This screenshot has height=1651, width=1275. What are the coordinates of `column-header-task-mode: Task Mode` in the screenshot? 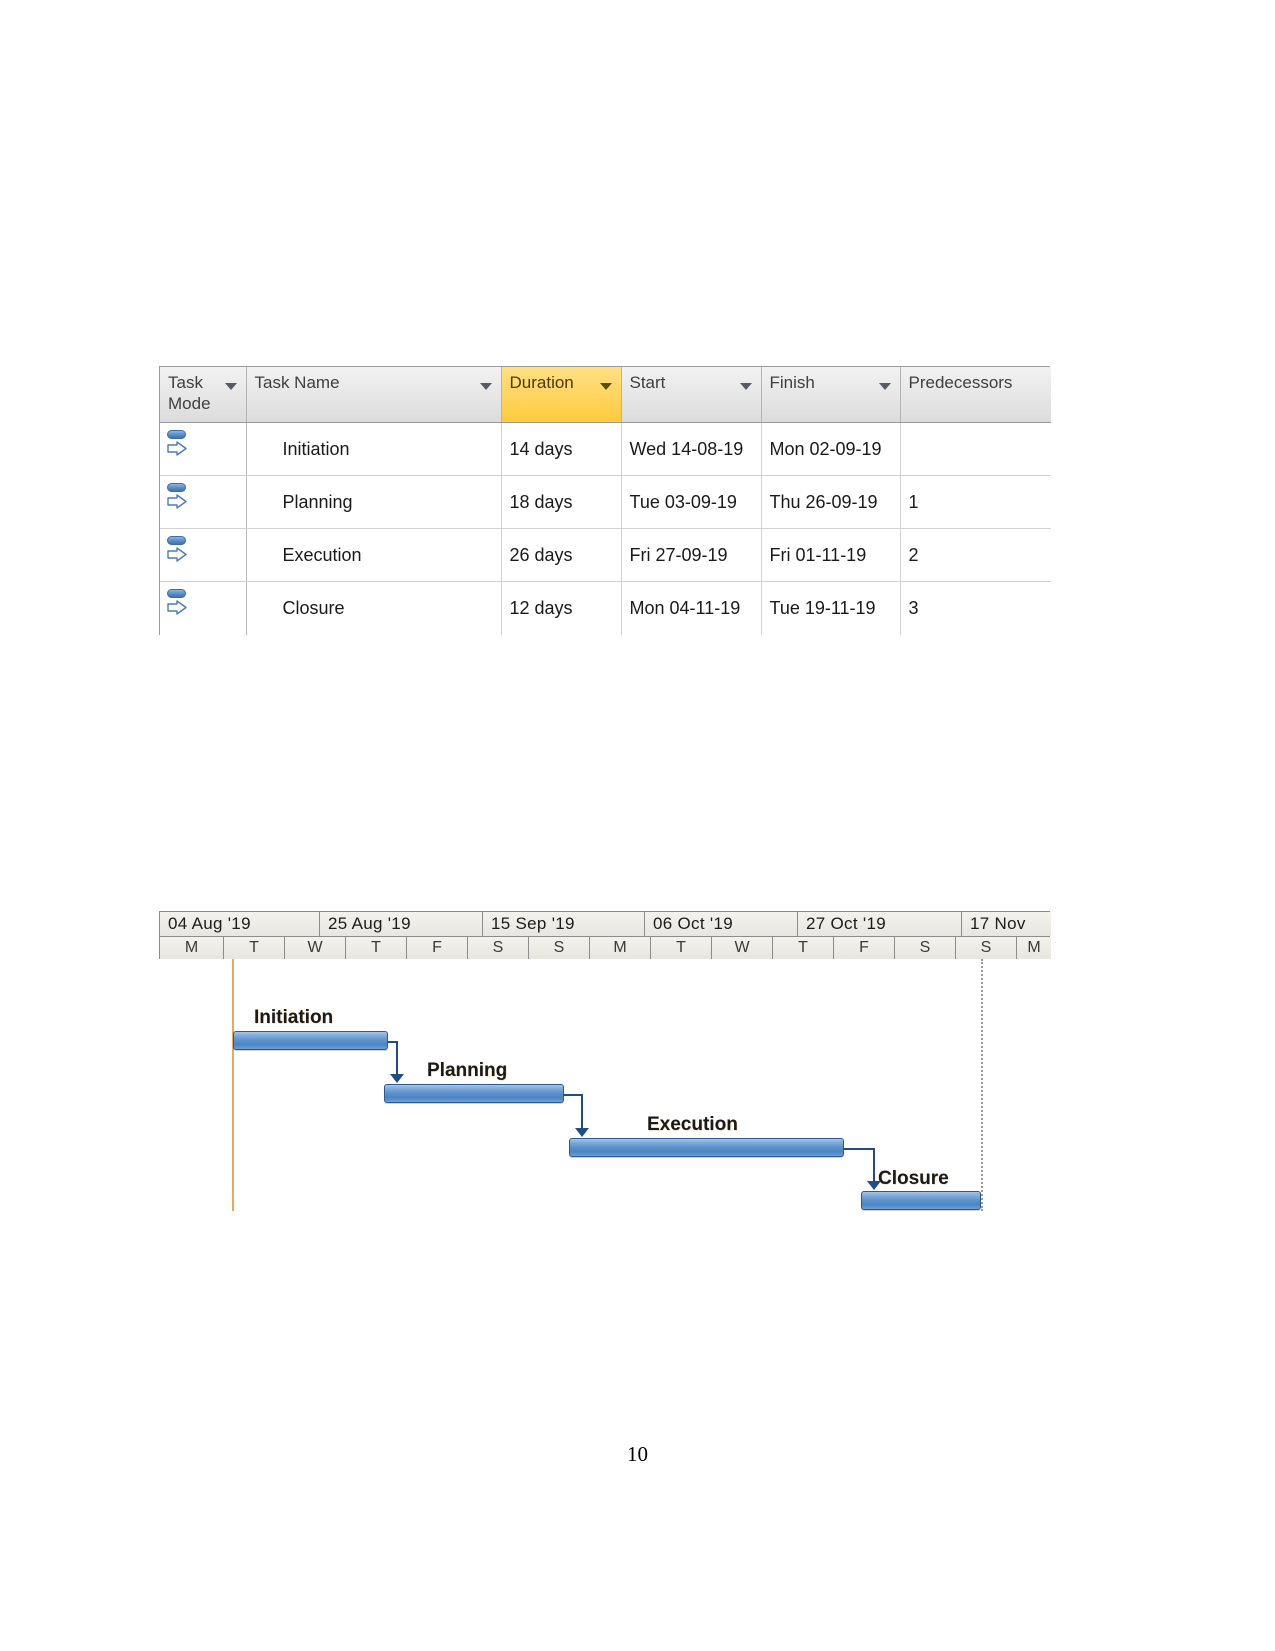 It's located at (203, 395).